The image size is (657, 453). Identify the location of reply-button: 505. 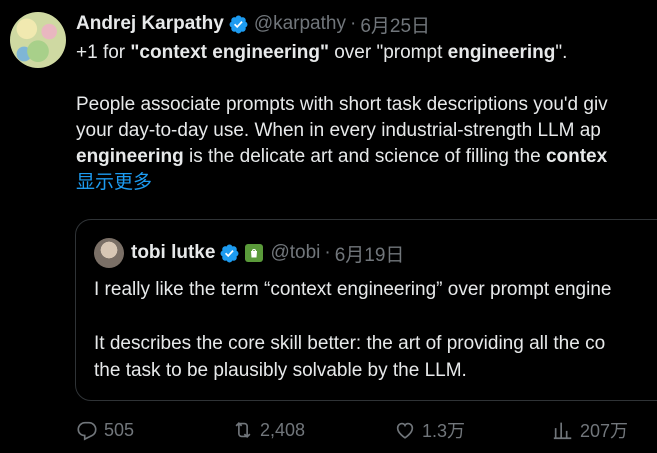
(105, 430).